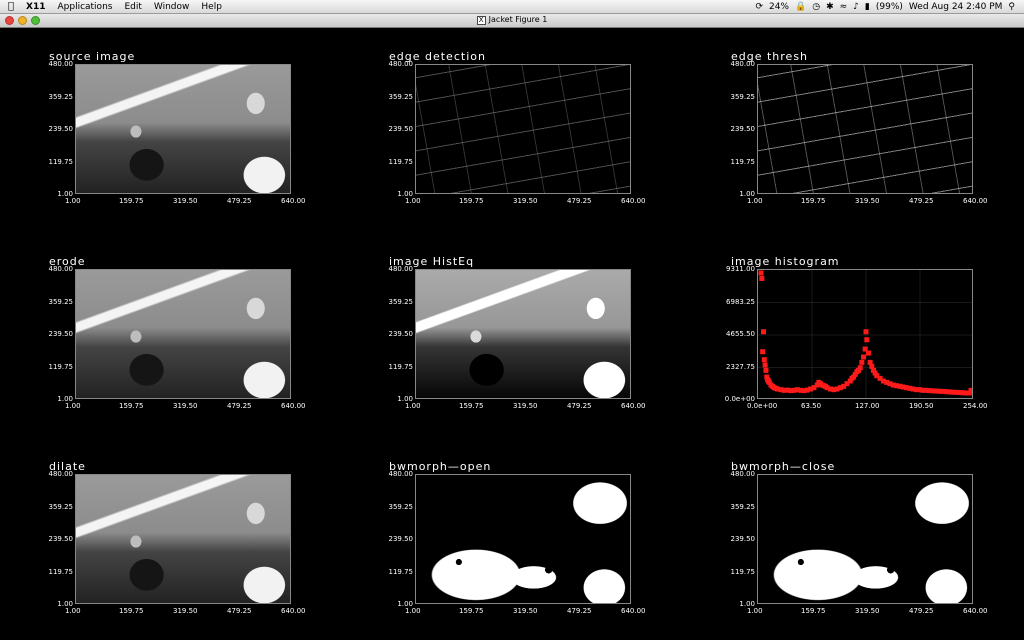  Describe the element at coordinates (811, 406) in the screenshot. I see `x-tick-label: 63.50` at that location.